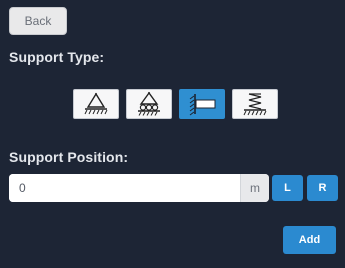 The height and width of the screenshot is (268, 345). Describe the element at coordinates (254, 188) in the screenshot. I see `unit-addon: m` at that location.